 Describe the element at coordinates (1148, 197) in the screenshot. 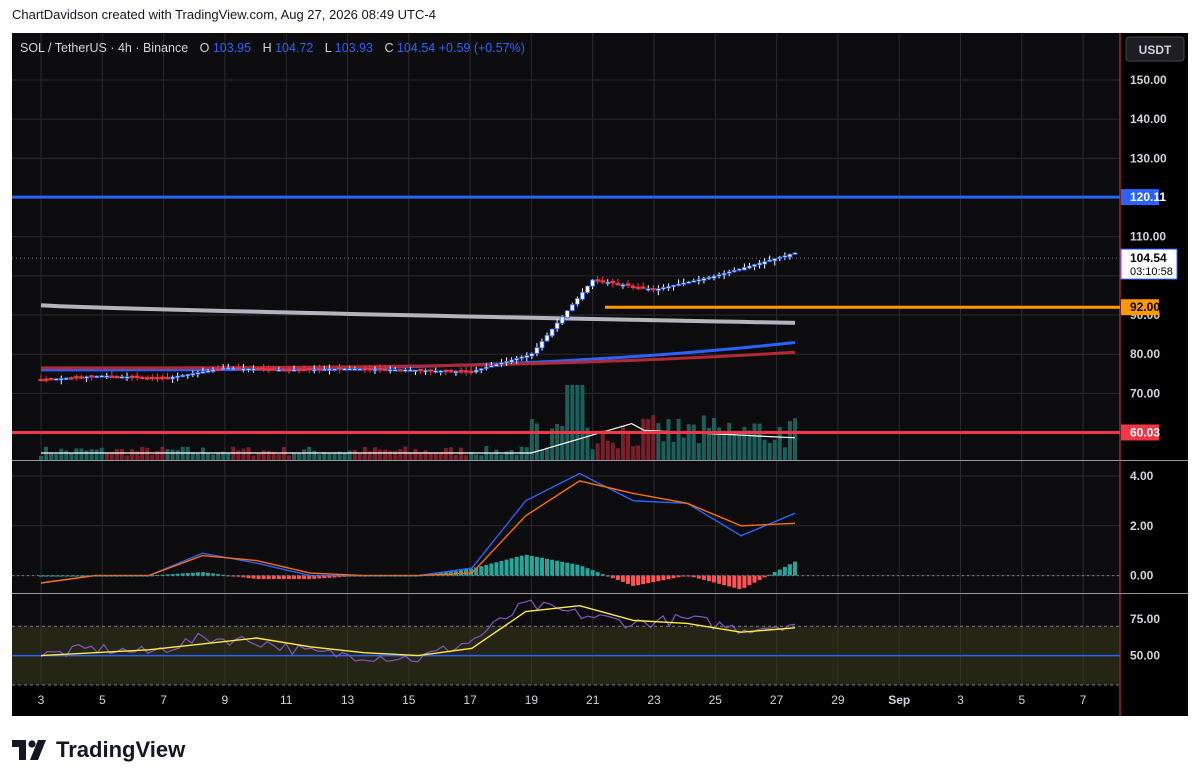

I see `resistance-badge-label: 120.11` at that location.